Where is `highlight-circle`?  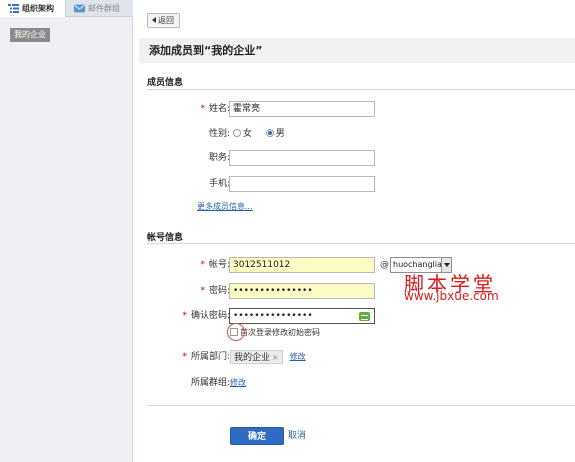
highlight-circle is located at coordinates (236, 332).